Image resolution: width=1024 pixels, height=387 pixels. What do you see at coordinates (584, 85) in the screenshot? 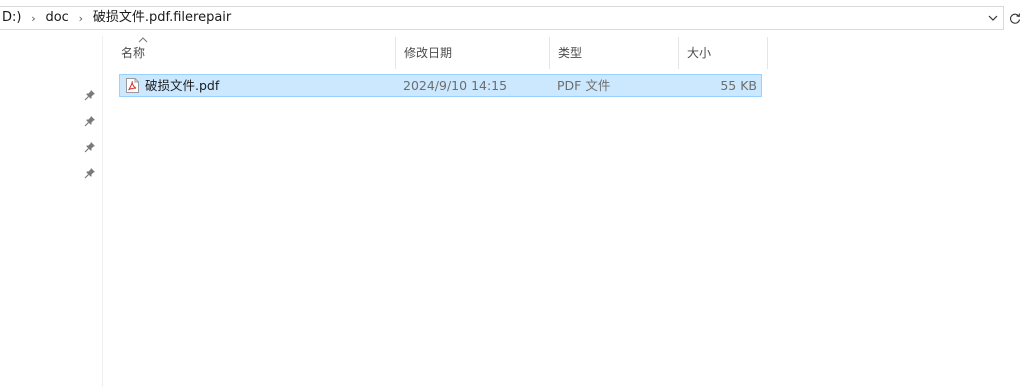
I see `file-type: PDF 文件` at bounding box center [584, 85].